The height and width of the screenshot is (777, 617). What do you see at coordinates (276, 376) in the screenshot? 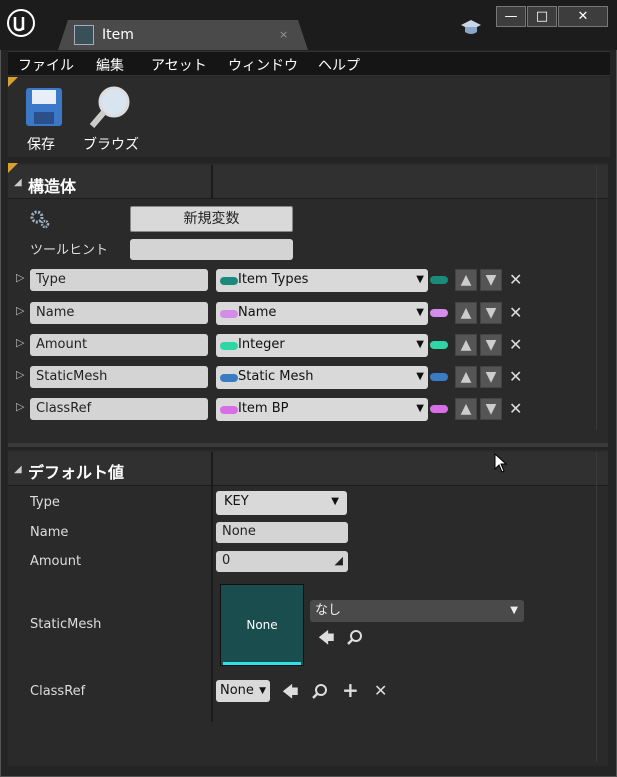
I see `member-type-value: Static Mesh` at bounding box center [276, 376].